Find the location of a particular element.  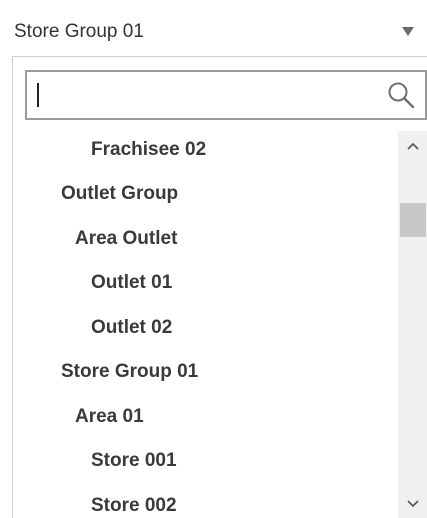

tree-item-area-outlet: Area Outlet is located at coordinates (126, 239).